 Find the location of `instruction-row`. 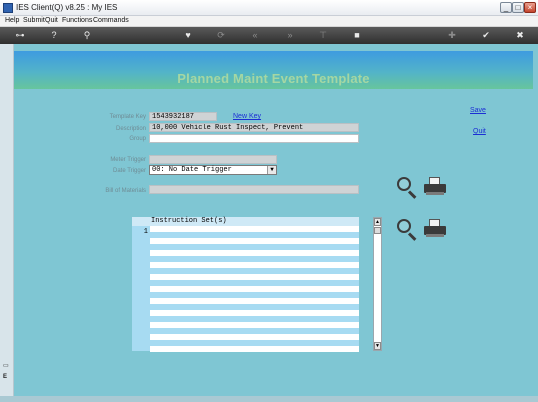

instruction-row is located at coordinates (254, 349).